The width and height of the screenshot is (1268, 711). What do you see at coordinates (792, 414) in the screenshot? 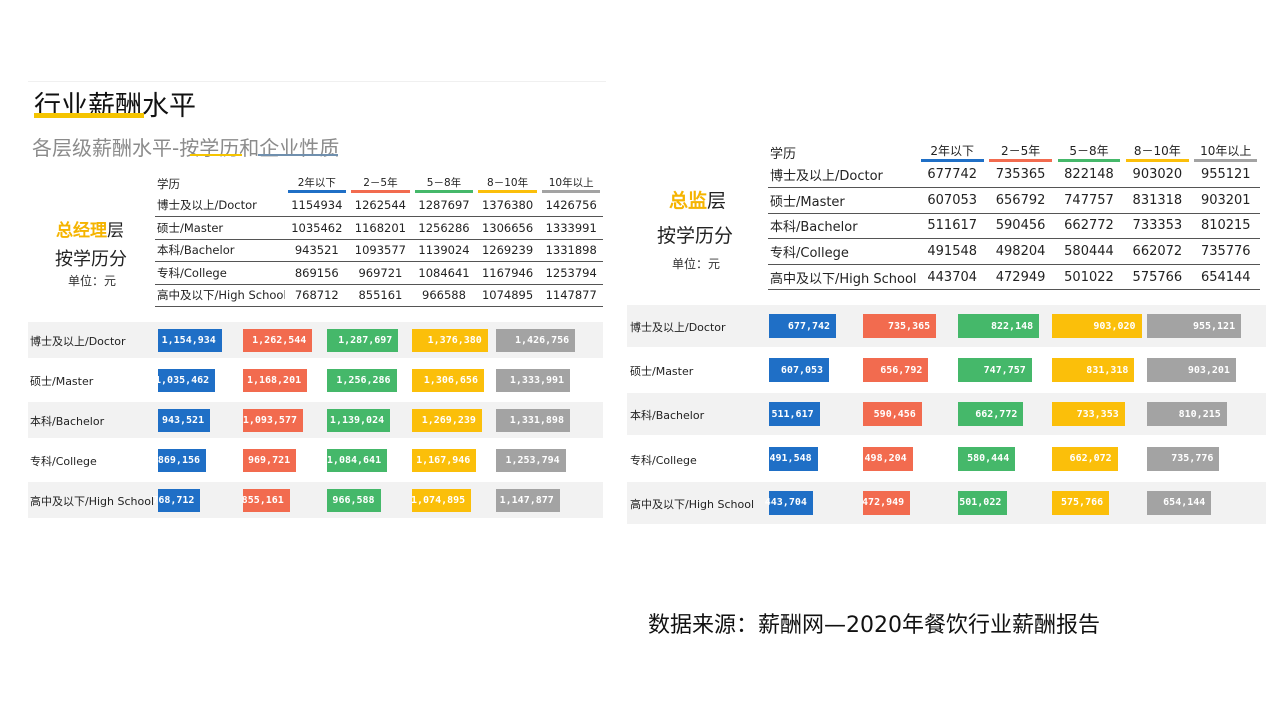
I see `chart-bar-value-label: 511,617` at bounding box center [792, 414].